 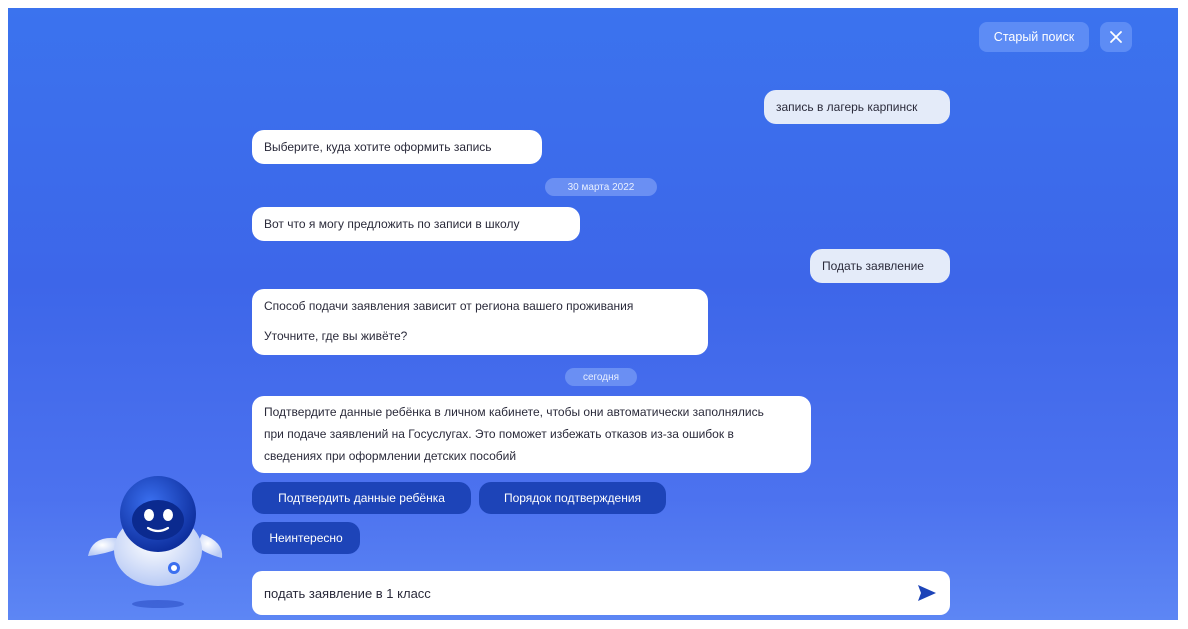 What do you see at coordinates (306, 538) in the screenshot?
I see `not-interested-button: Неинтересно` at bounding box center [306, 538].